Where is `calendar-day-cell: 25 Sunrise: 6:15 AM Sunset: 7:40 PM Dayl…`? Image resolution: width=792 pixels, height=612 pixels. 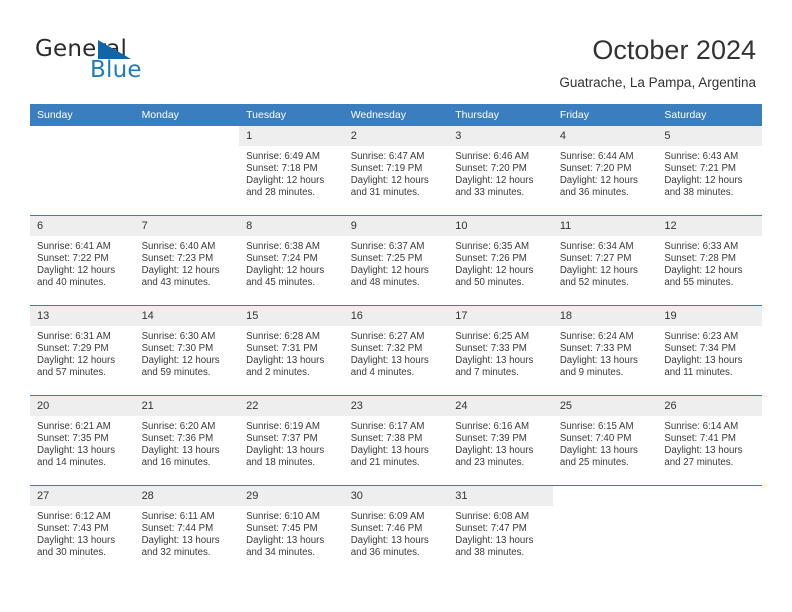 calendar-day-cell: 25 Sunrise: 6:15 AM Sunset: 7:40 PM Dayl… is located at coordinates (605, 440).